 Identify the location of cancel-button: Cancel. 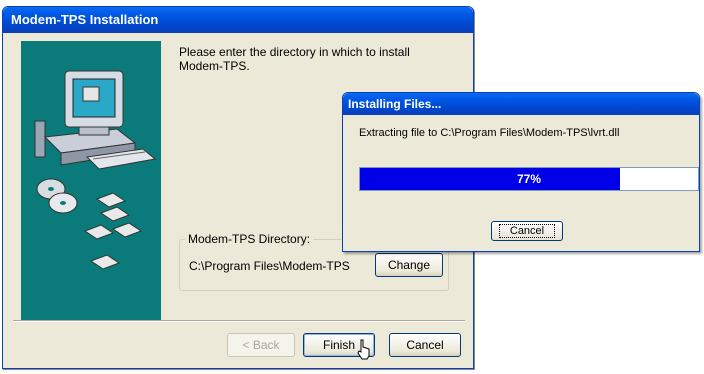
(425, 345).